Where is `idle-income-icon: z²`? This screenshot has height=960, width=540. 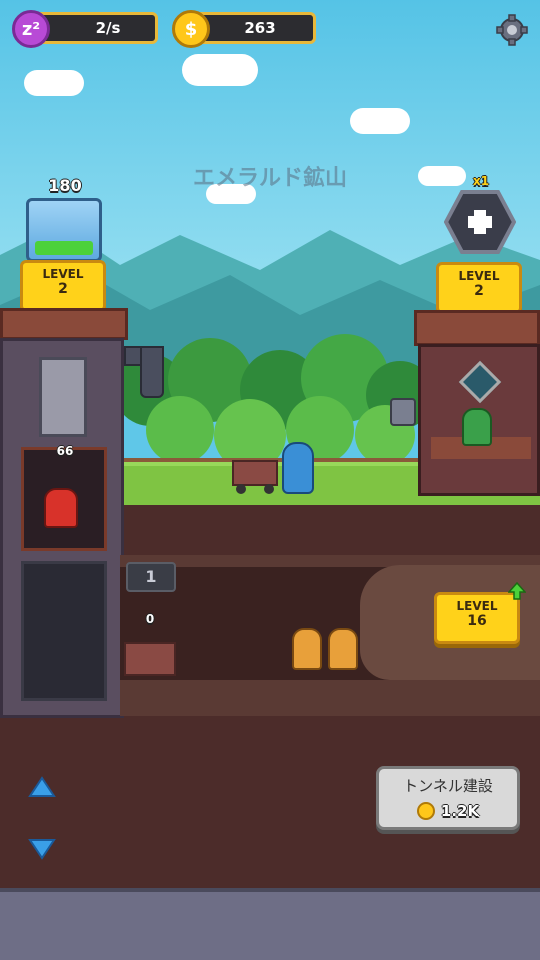
idle-income-icon: z² is located at coordinates (31, 29).